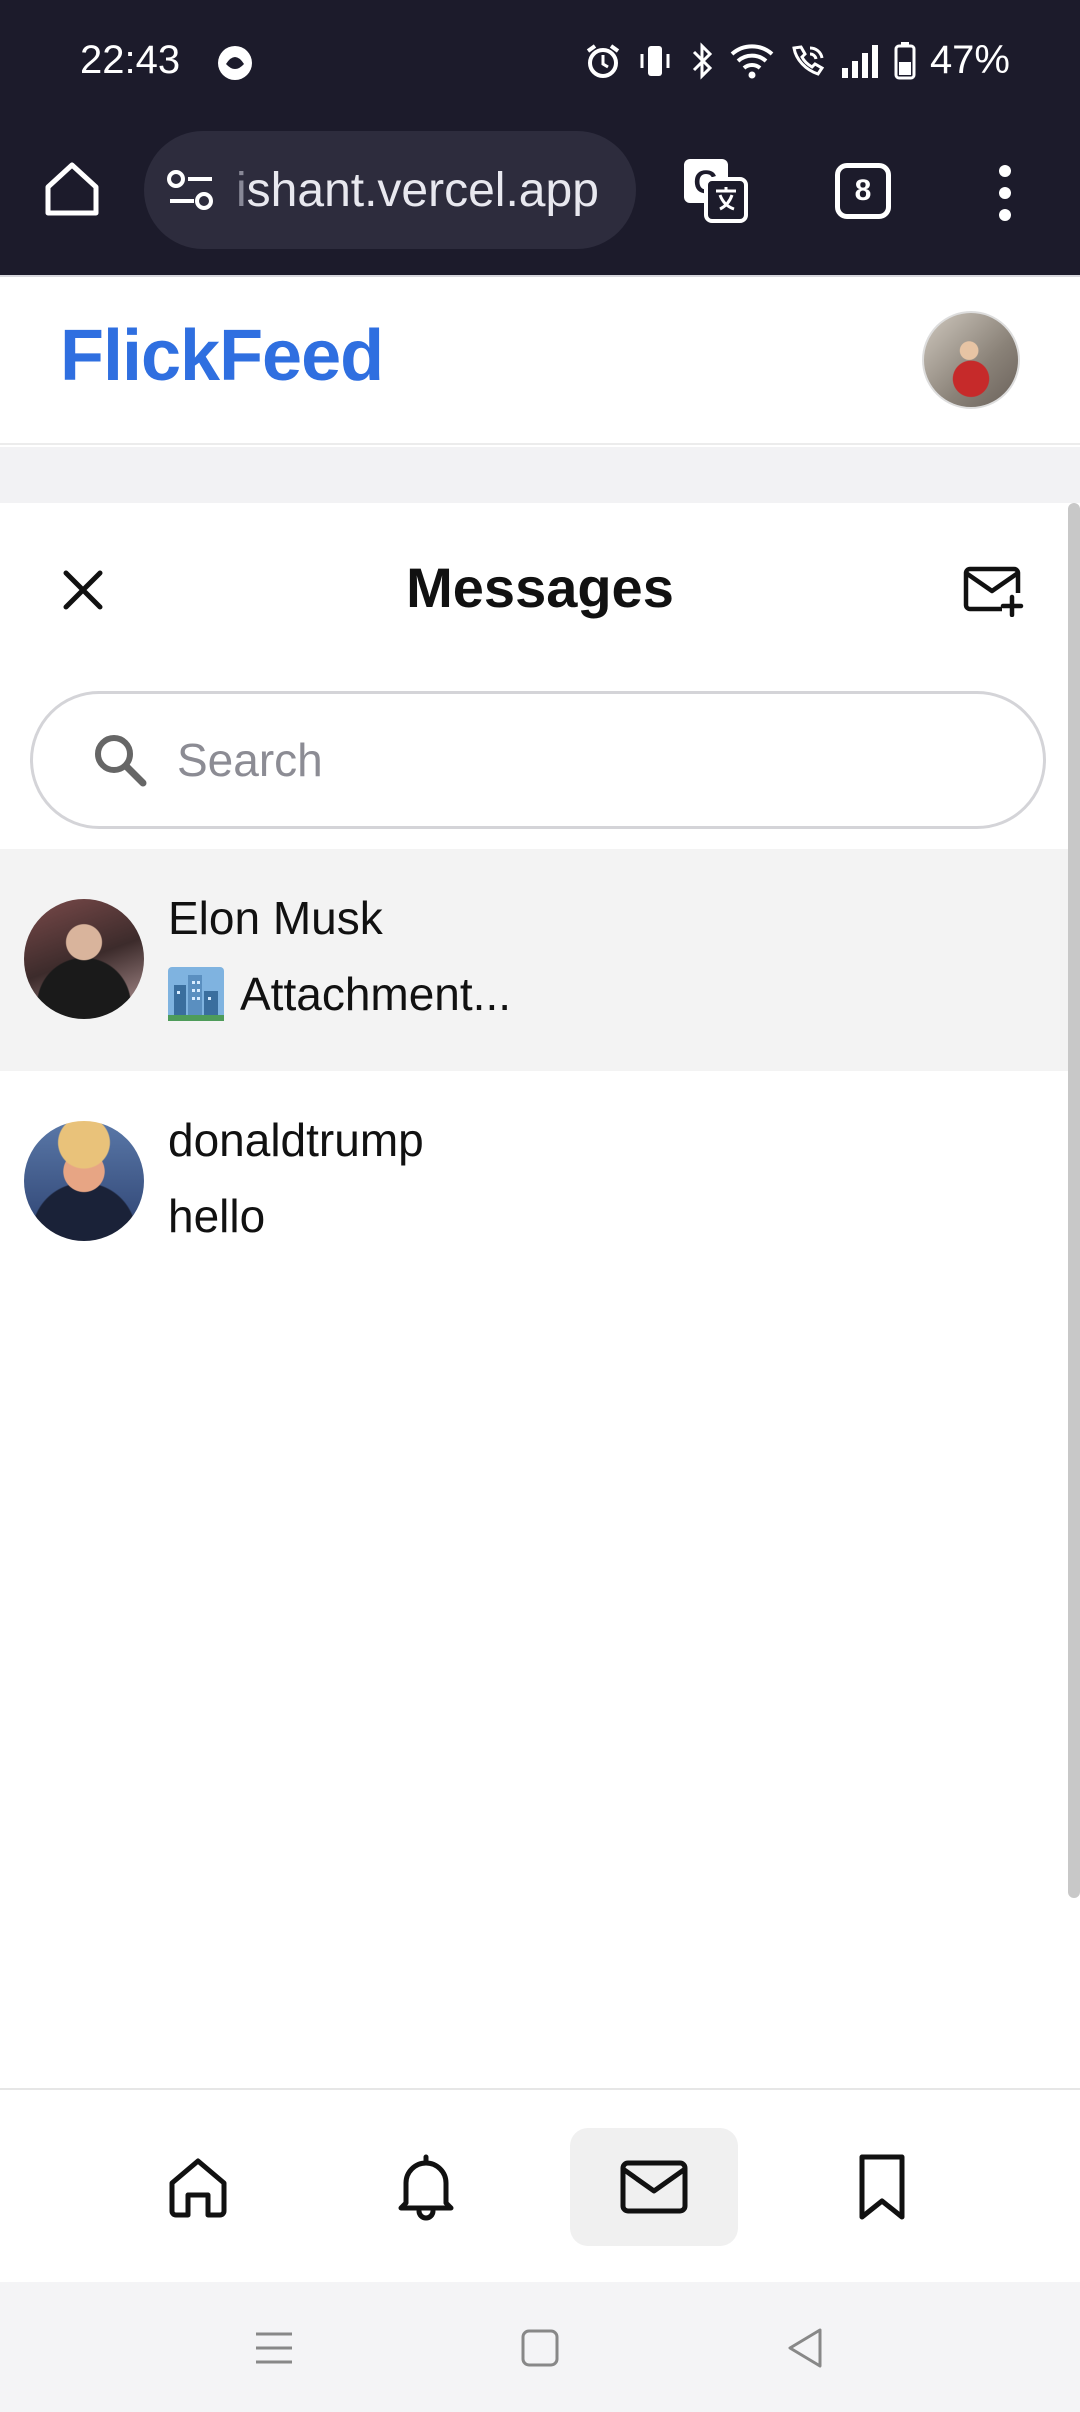  Describe the element at coordinates (806, 2348) in the screenshot. I see `back-icon` at that location.